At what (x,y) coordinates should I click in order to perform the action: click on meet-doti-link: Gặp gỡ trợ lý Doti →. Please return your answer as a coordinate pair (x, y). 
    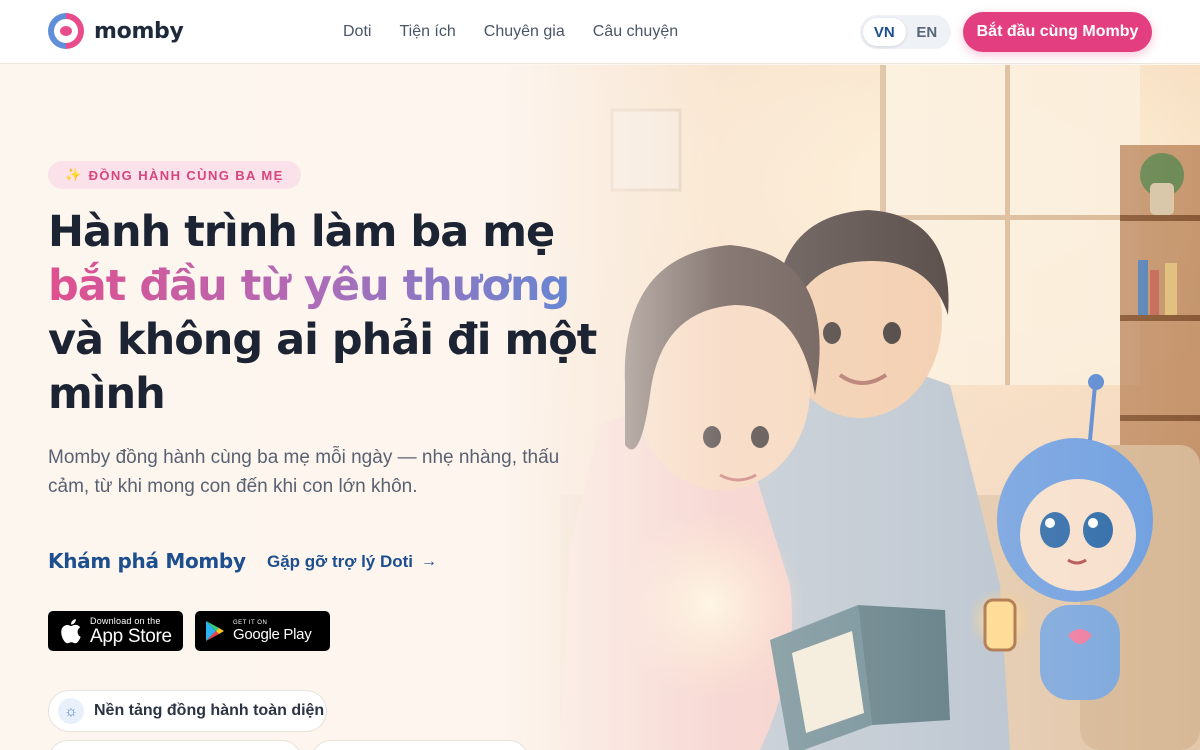
    Looking at the image, I should click on (352, 562).